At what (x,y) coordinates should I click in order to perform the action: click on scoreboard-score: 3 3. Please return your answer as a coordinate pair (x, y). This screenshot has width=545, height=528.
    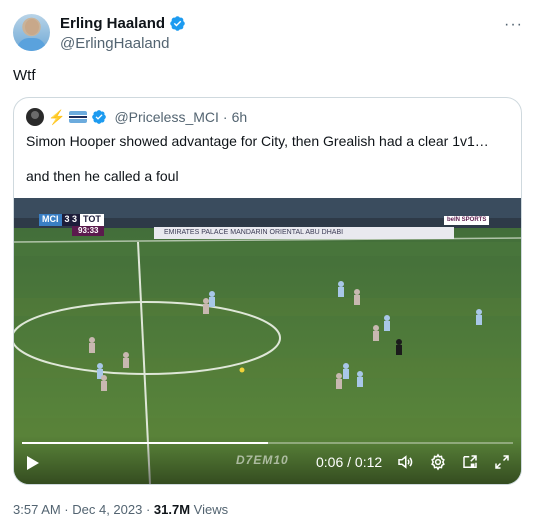
    Looking at the image, I should click on (71, 220).